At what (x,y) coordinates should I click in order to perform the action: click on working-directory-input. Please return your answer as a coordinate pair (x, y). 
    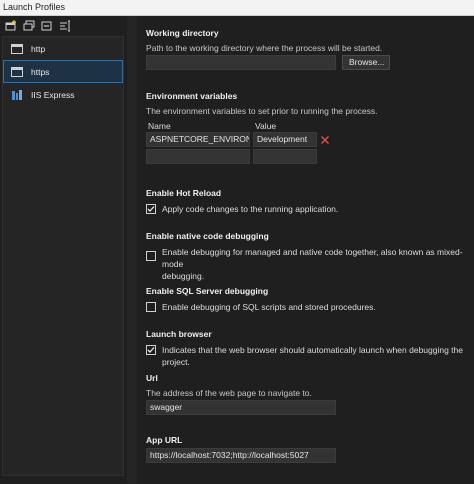
    Looking at the image, I should click on (241, 62).